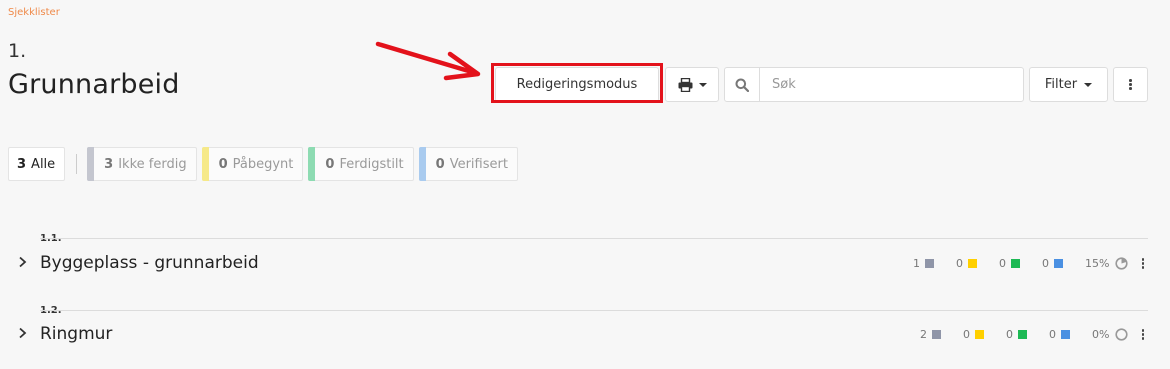 The width and height of the screenshot is (1170, 369). I want to click on page-number: 1., so click(17, 51).